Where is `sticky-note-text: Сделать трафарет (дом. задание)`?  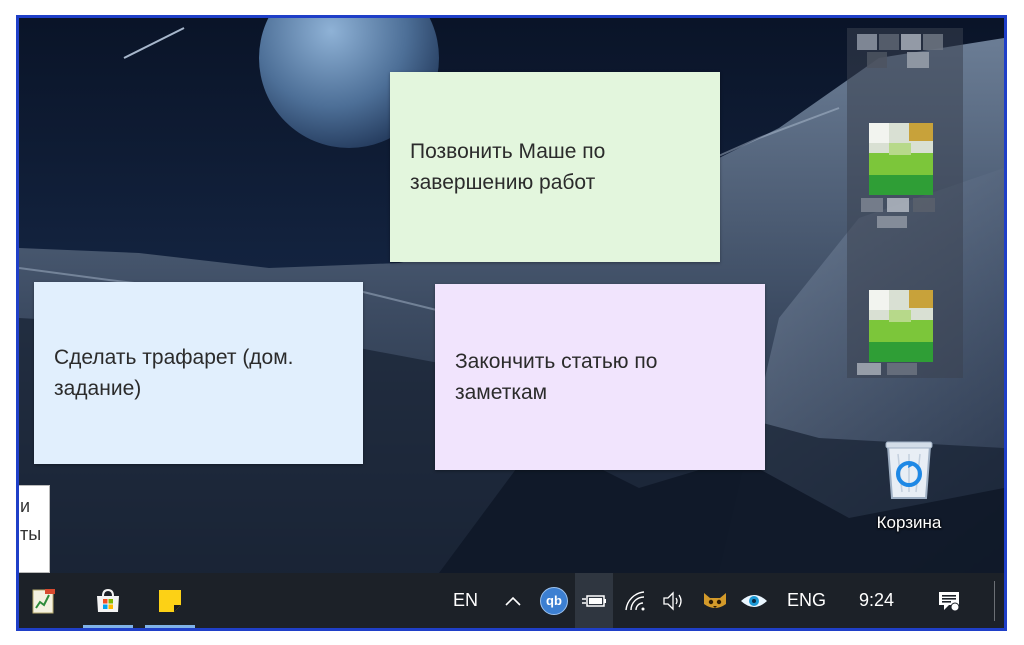
sticky-note-text: Сделать трафарет (дом. задание) is located at coordinates (174, 373).